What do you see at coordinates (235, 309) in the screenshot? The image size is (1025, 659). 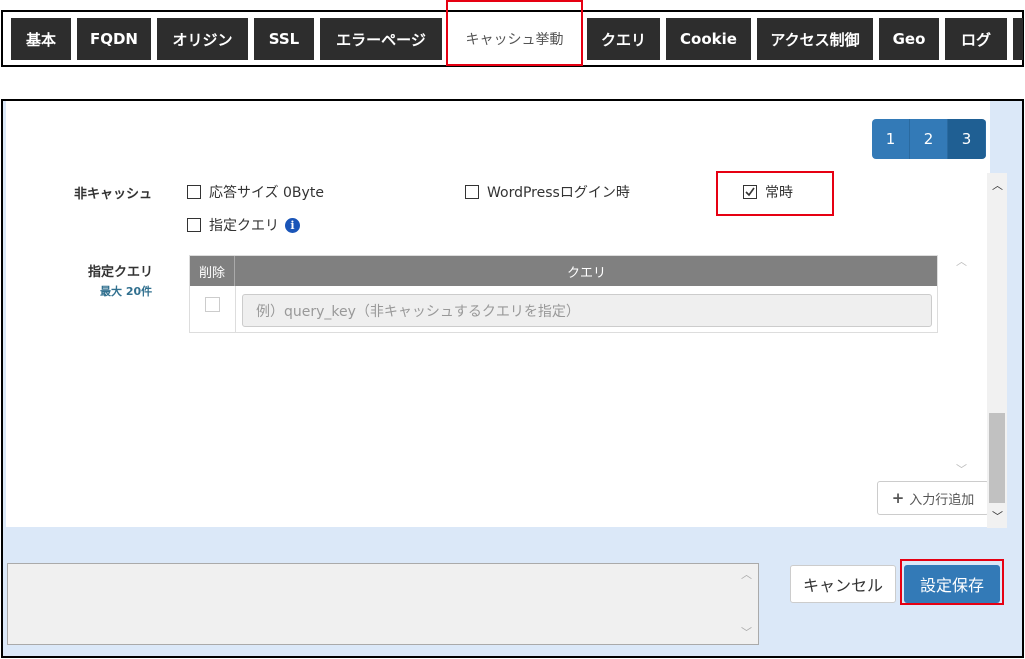 I see `column-divider` at bounding box center [235, 309].